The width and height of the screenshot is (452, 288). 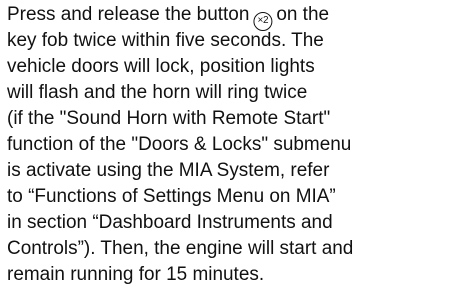 What do you see at coordinates (157, 92) in the screenshot?
I see `paragraph-line-4: will flash and the horn will ring twice` at bounding box center [157, 92].